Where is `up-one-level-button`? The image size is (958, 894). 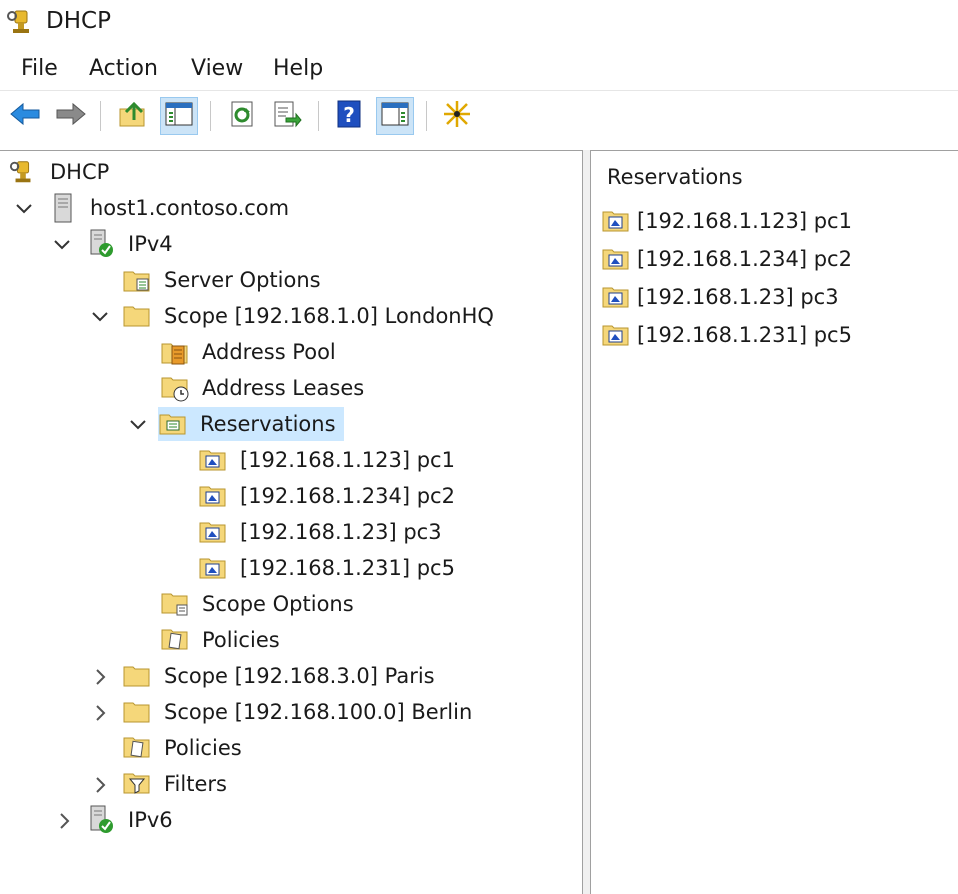
up-one-level-button is located at coordinates (133, 116).